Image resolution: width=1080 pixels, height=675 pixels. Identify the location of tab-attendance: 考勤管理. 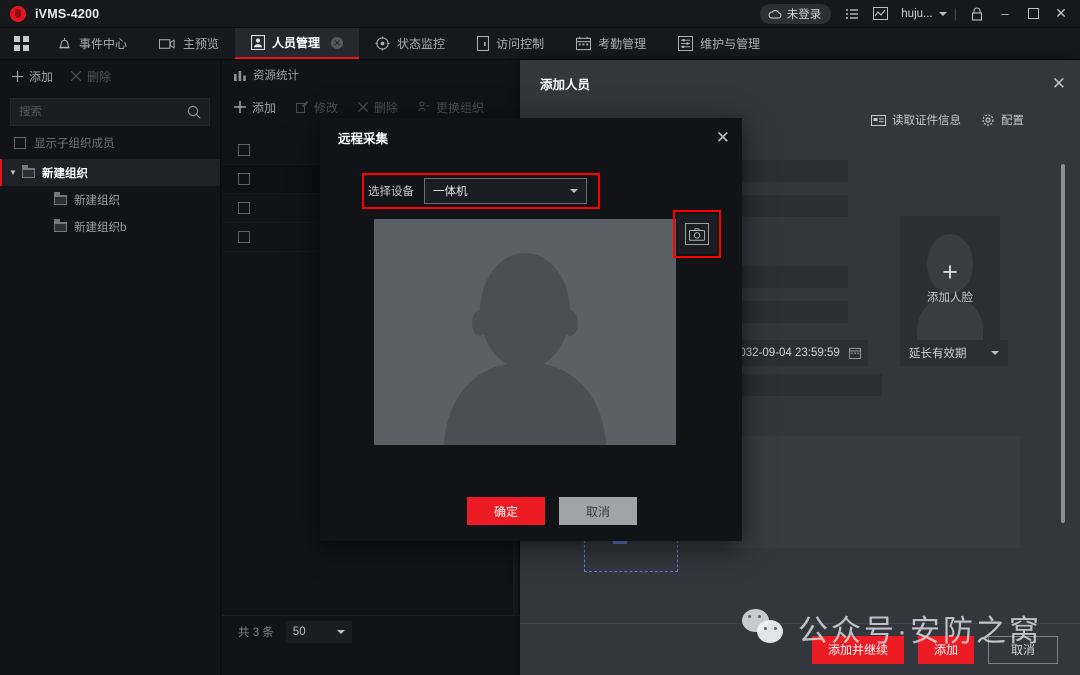
(611, 43).